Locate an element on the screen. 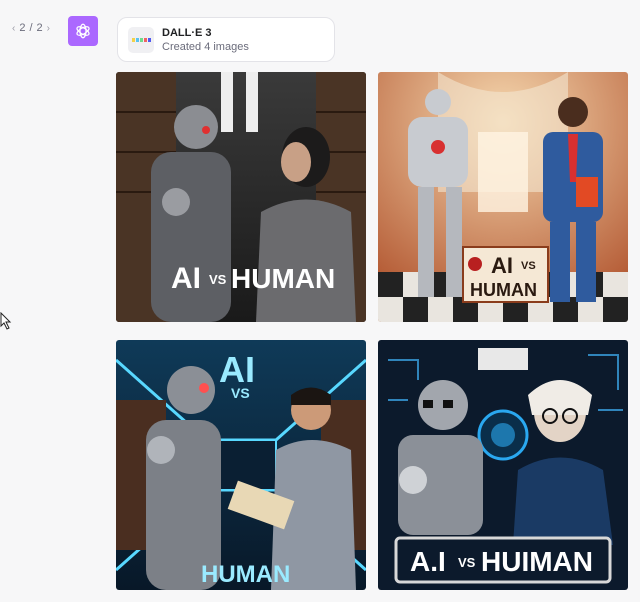 The height and width of the screenshot is (602, 640). dalle-thumbnail-icon is located at coordinates (141, 39).